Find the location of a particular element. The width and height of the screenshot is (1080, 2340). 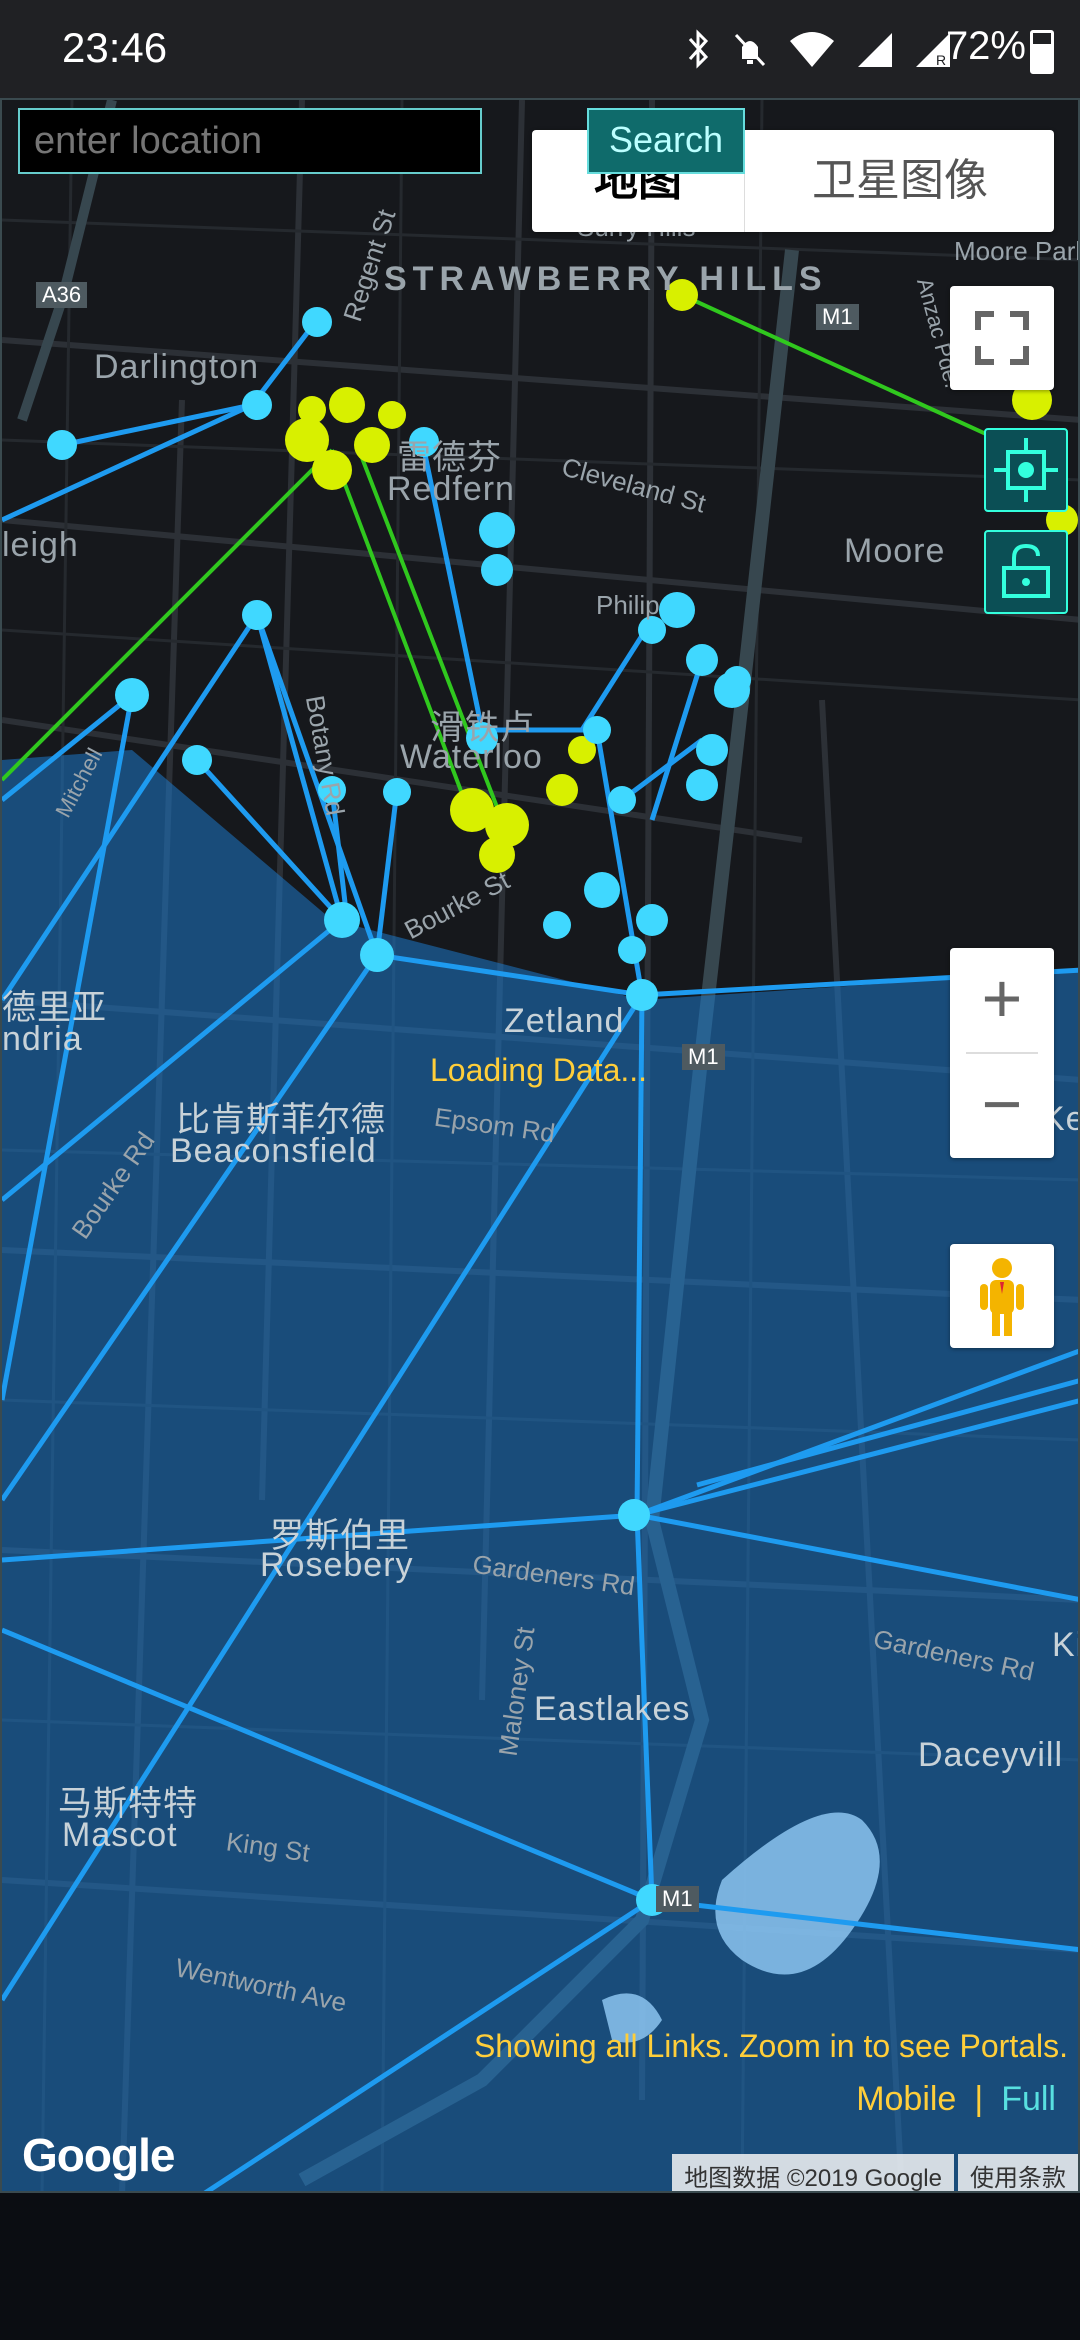

map-label-darlington: Darlington is located at coordinates (176, 367).